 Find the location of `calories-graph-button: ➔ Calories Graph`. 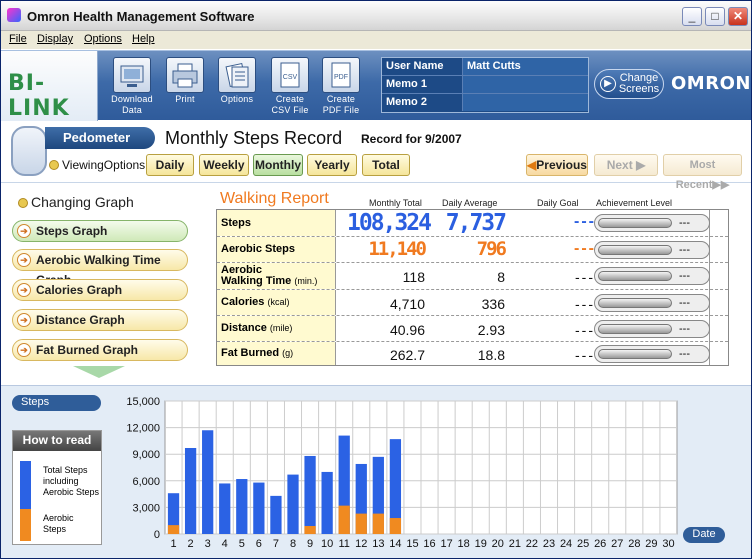

calories-graph-button: ➔ Calories Graph is located at coordinates (100, 290).